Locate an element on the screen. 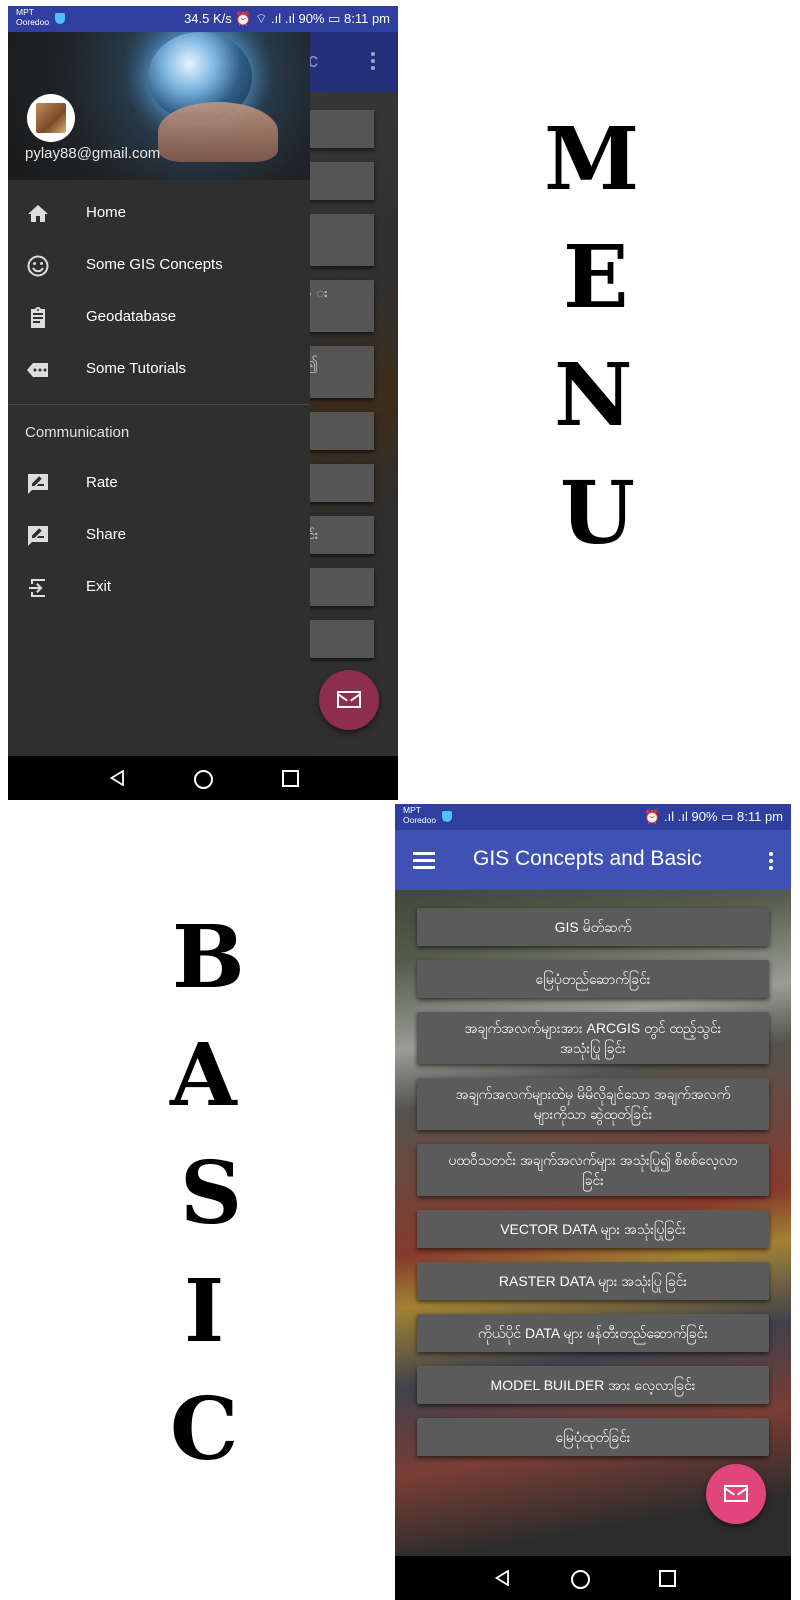 Image resolution: width=800 pixels, height=1600 pixels. topic-button: VECTOR DATA များ အသုံးပြုခြင်း is located at coordinates (593, 1229).